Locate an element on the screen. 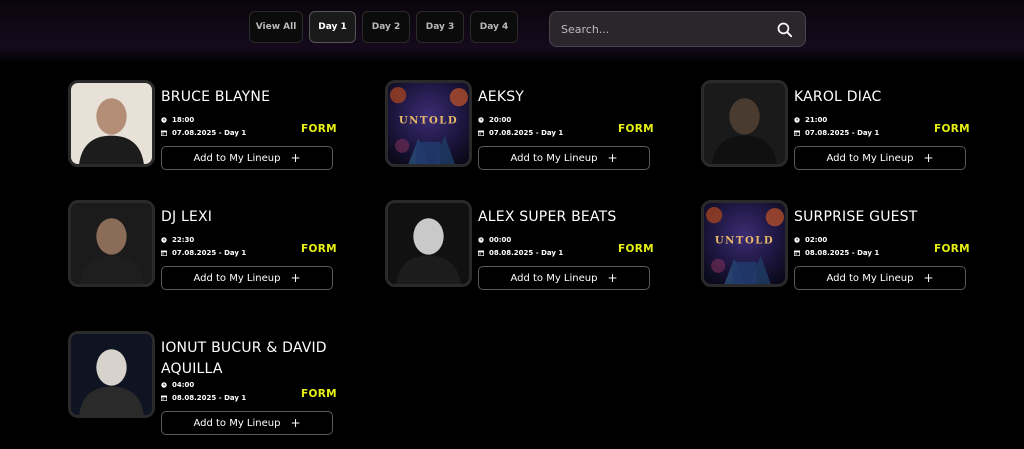 This screenshot has width=1024, height=449. search-input is located at coordinates (668, 29).